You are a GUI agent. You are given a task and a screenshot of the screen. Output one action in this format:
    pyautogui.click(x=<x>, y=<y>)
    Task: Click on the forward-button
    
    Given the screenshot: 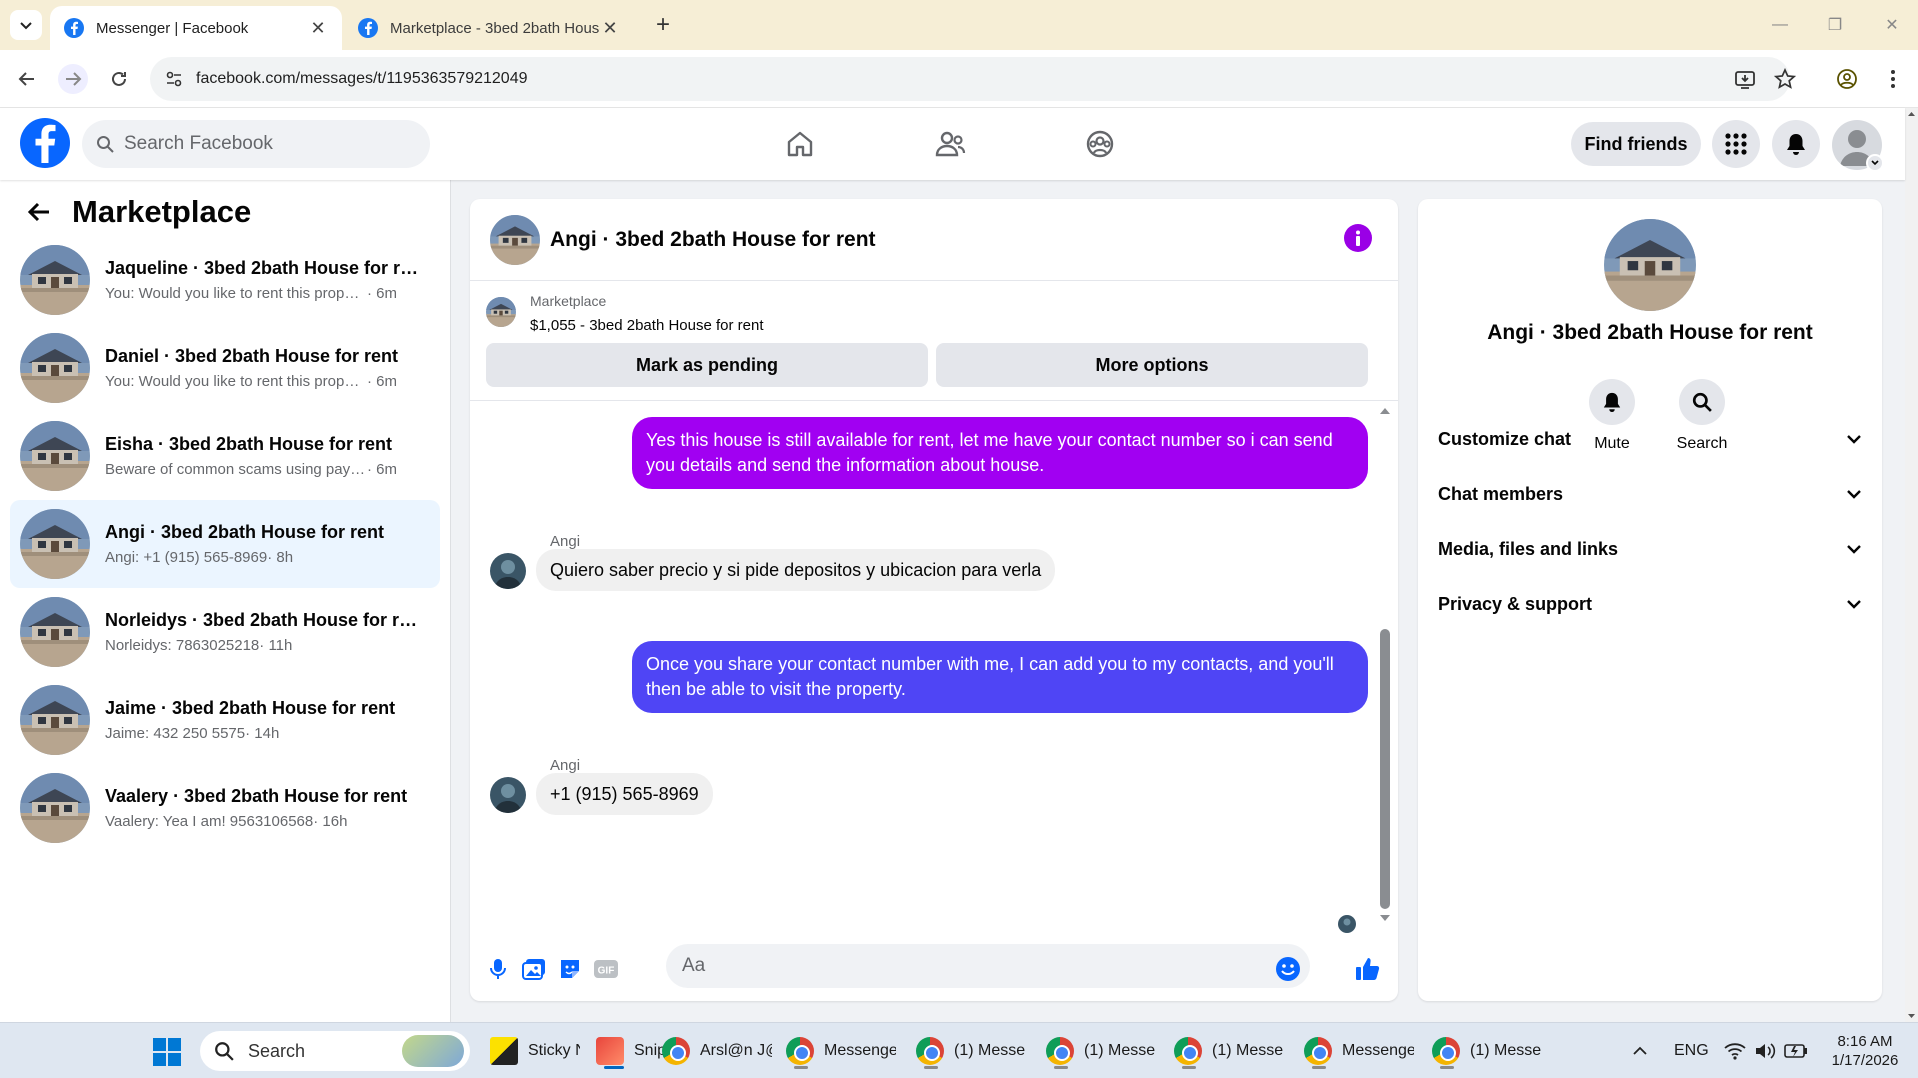 What is the action you would take?
    pyautogui.click(x=73, y=79)
    